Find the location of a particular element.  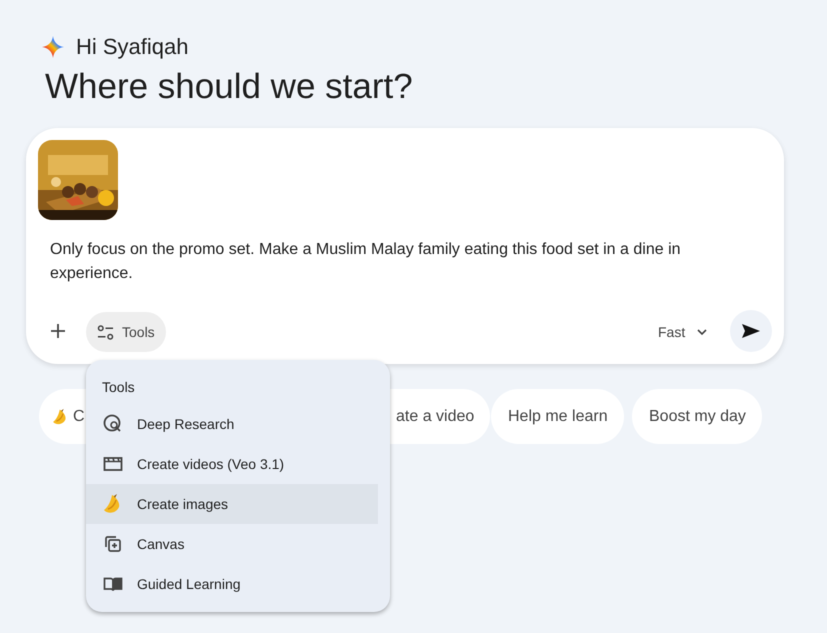

suggestion-chip: Help me learn is located at coordinates (557, 416).